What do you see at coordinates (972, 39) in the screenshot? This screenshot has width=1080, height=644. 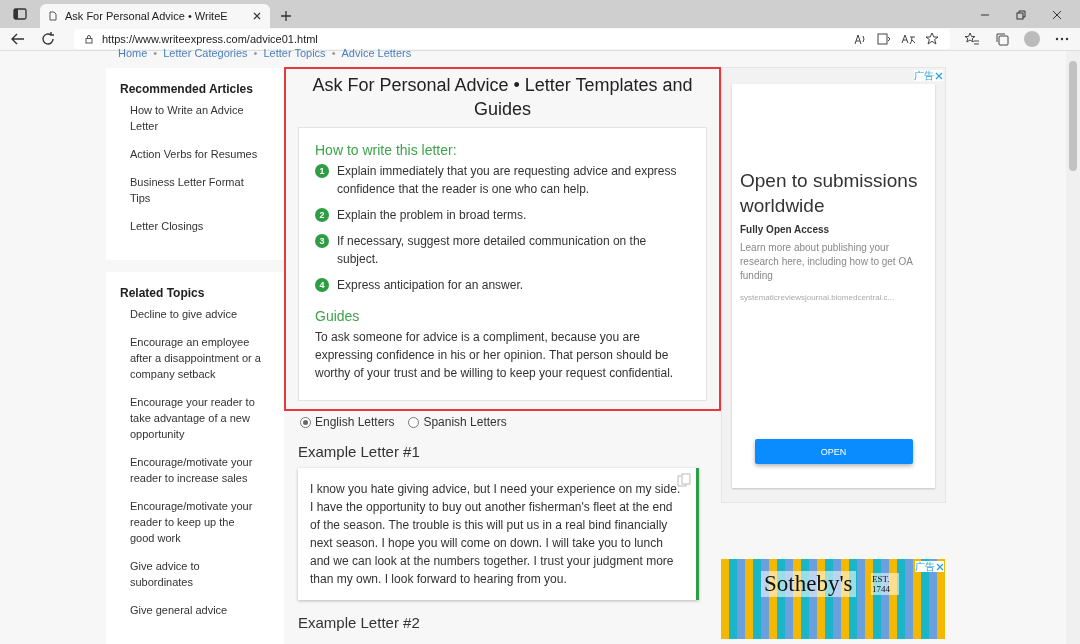 I see `favorites-icon` at bounding box center [972, 39].